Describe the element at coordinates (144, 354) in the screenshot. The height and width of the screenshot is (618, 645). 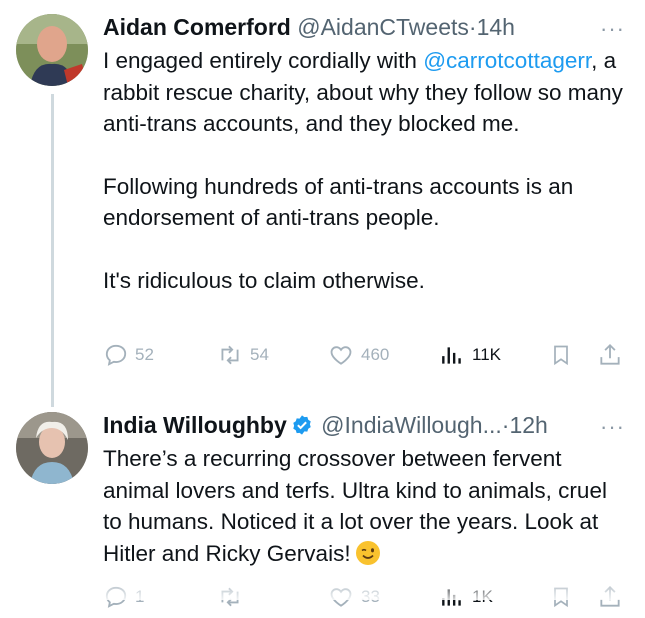
I see `reply-count: 52` at that location.